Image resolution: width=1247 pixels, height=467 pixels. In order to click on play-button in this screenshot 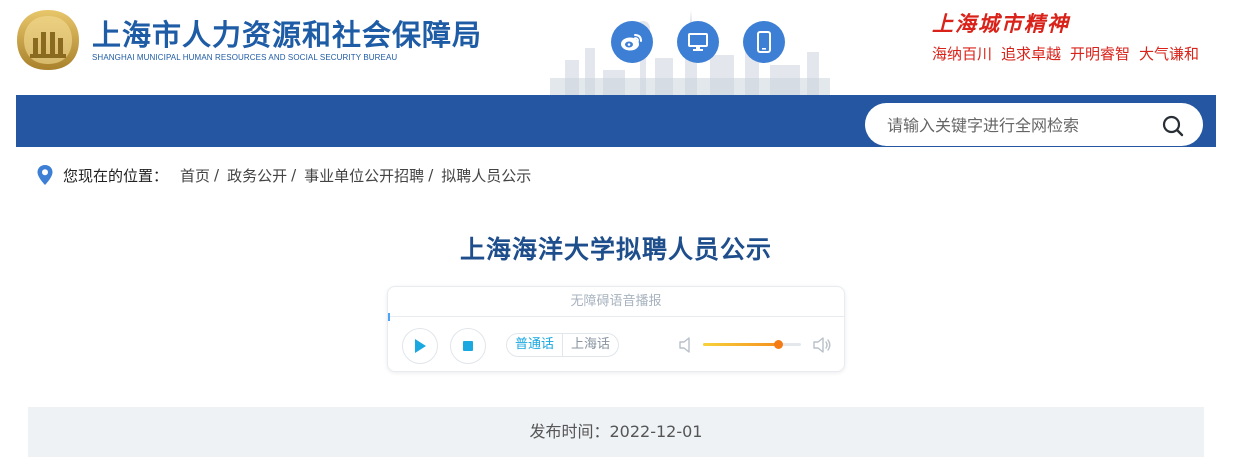, I will do `click(420, 346)`.